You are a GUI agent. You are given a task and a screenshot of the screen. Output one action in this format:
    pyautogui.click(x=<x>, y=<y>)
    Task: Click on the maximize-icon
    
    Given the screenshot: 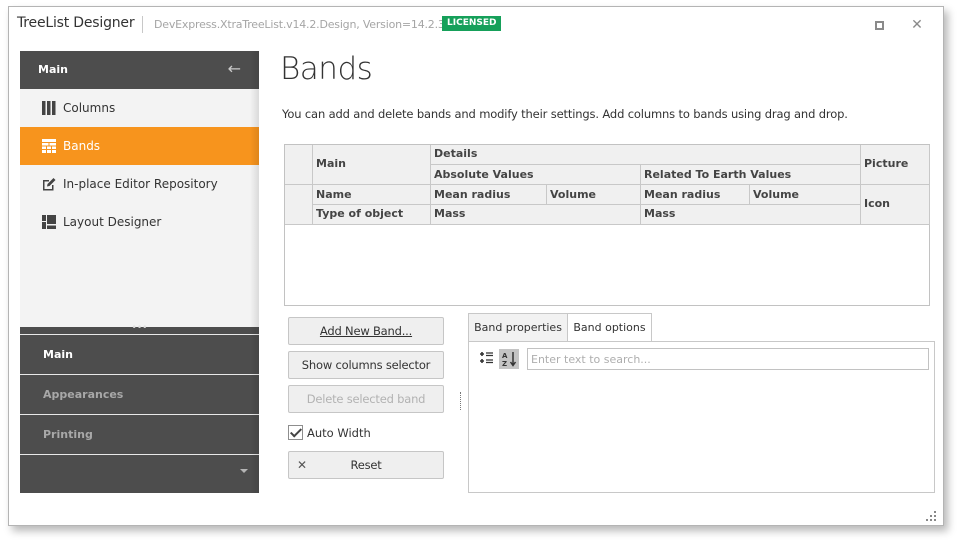 What is the action you would take?
    pyautogui.click(x=879, y=25)
    